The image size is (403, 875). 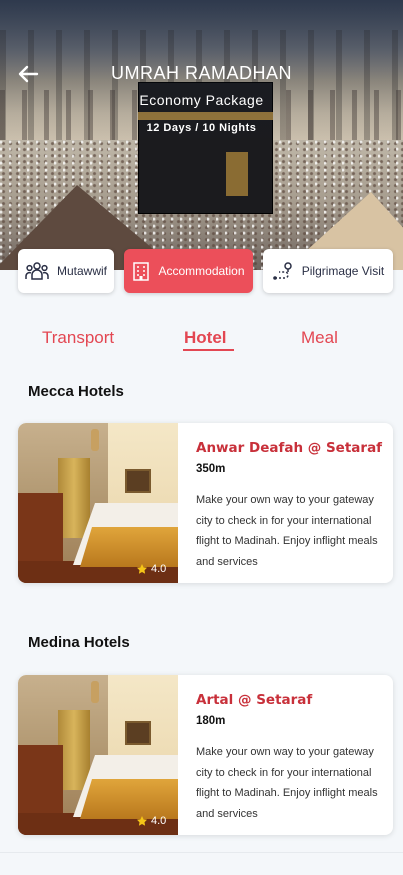 I want to click on package-duration: 12 Days / 10 Nights, so click(x=201, y=128).